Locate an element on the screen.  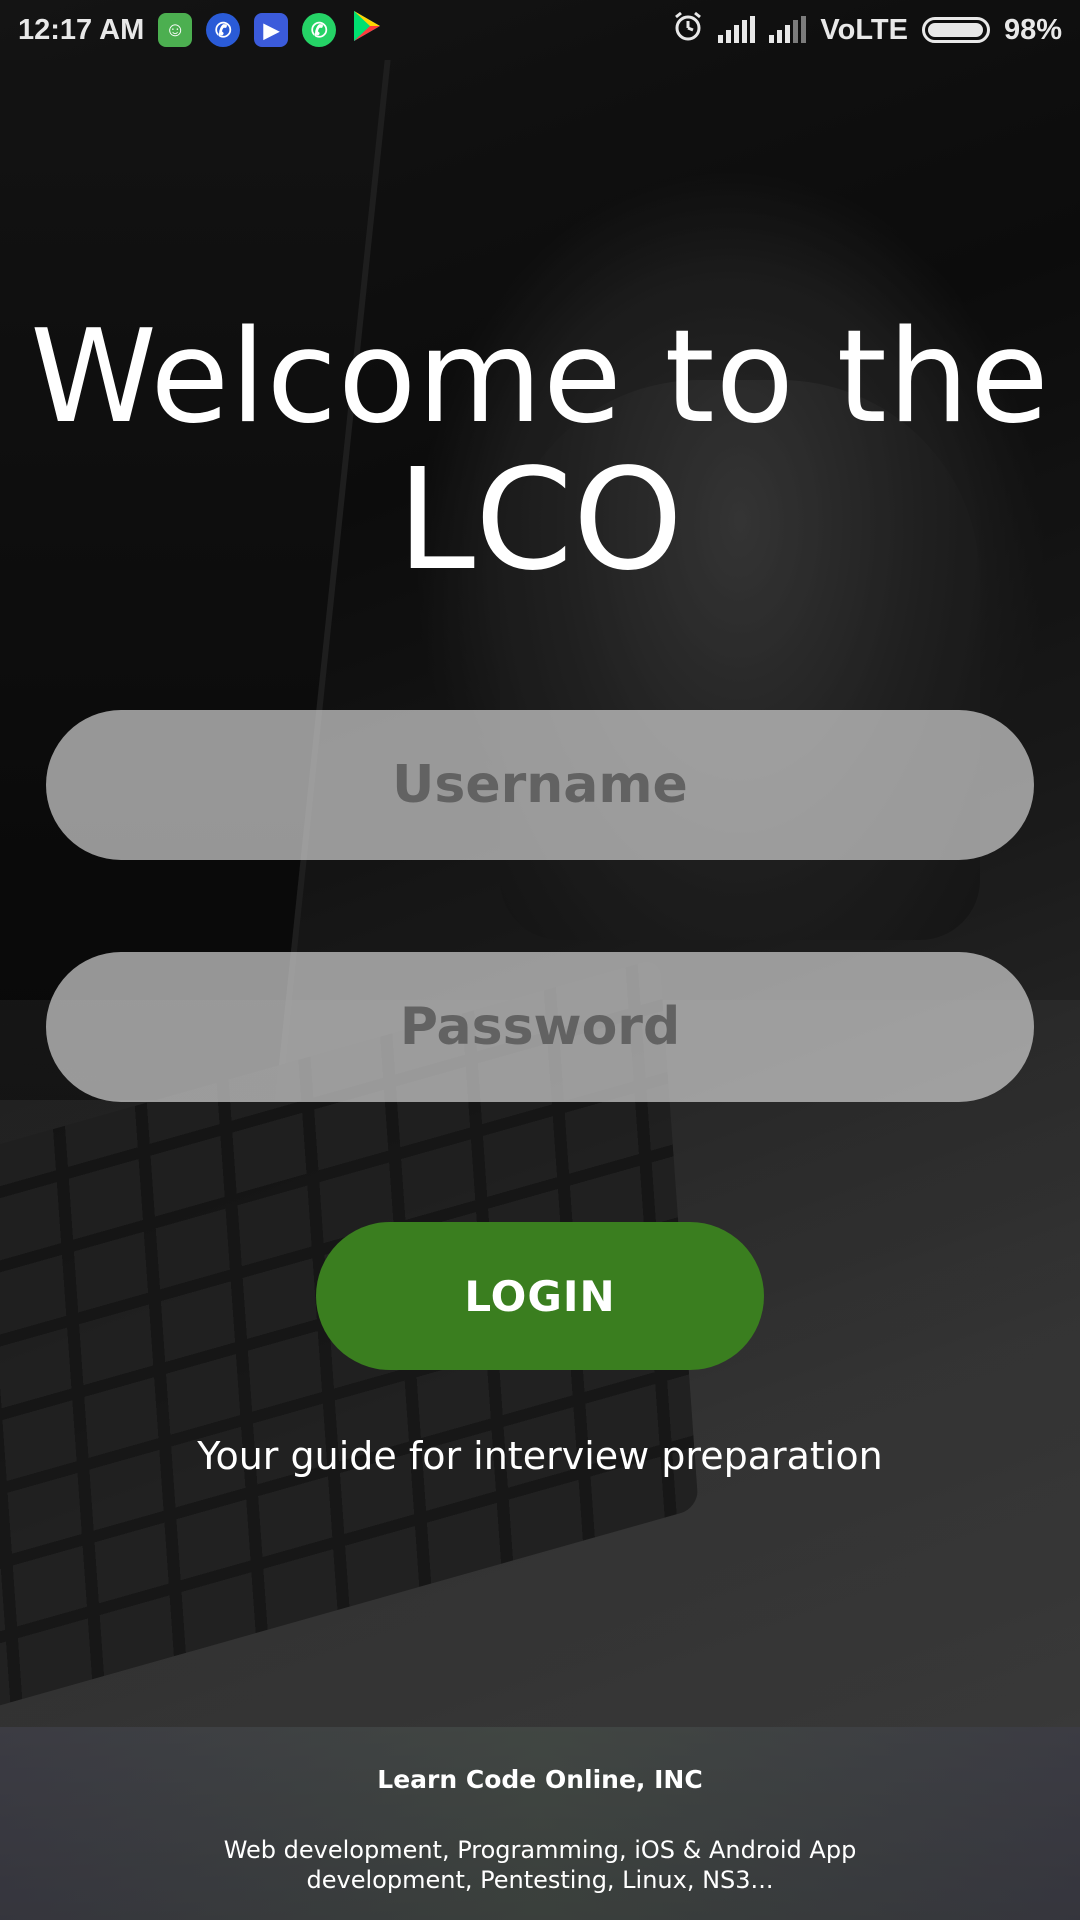
tagline: Your guide for interview preparation is located at coordinates (540, 1456).